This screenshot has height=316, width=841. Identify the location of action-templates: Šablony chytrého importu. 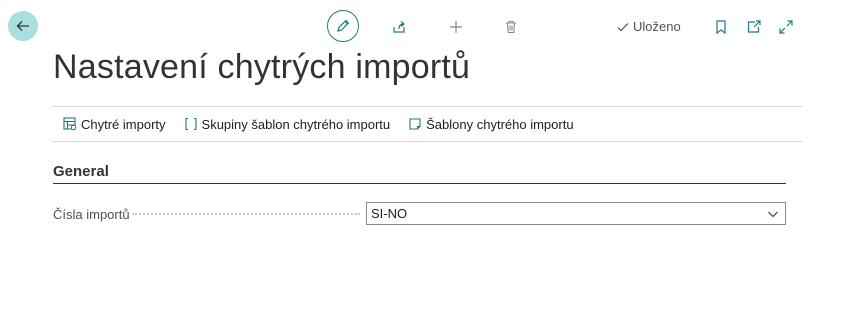
(491, 124).